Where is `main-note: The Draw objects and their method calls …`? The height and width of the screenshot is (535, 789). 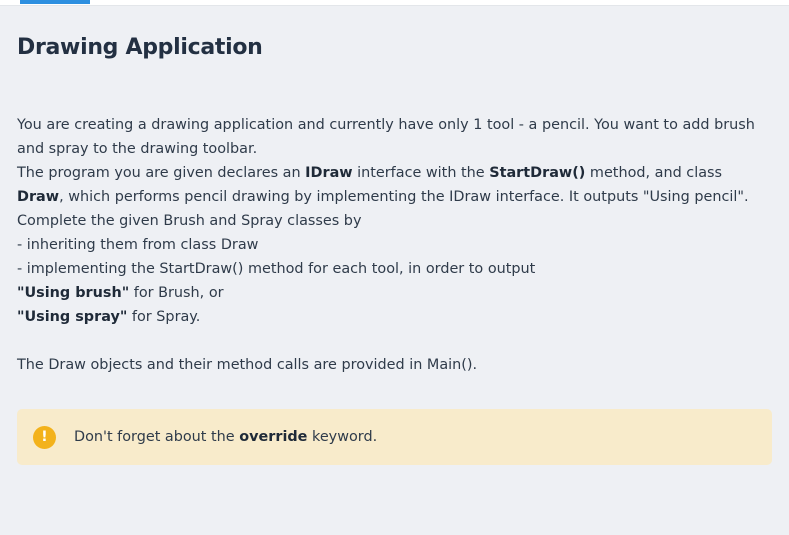 main-note: The Draw objects and their method calls … is located at coordinates (247, 365).